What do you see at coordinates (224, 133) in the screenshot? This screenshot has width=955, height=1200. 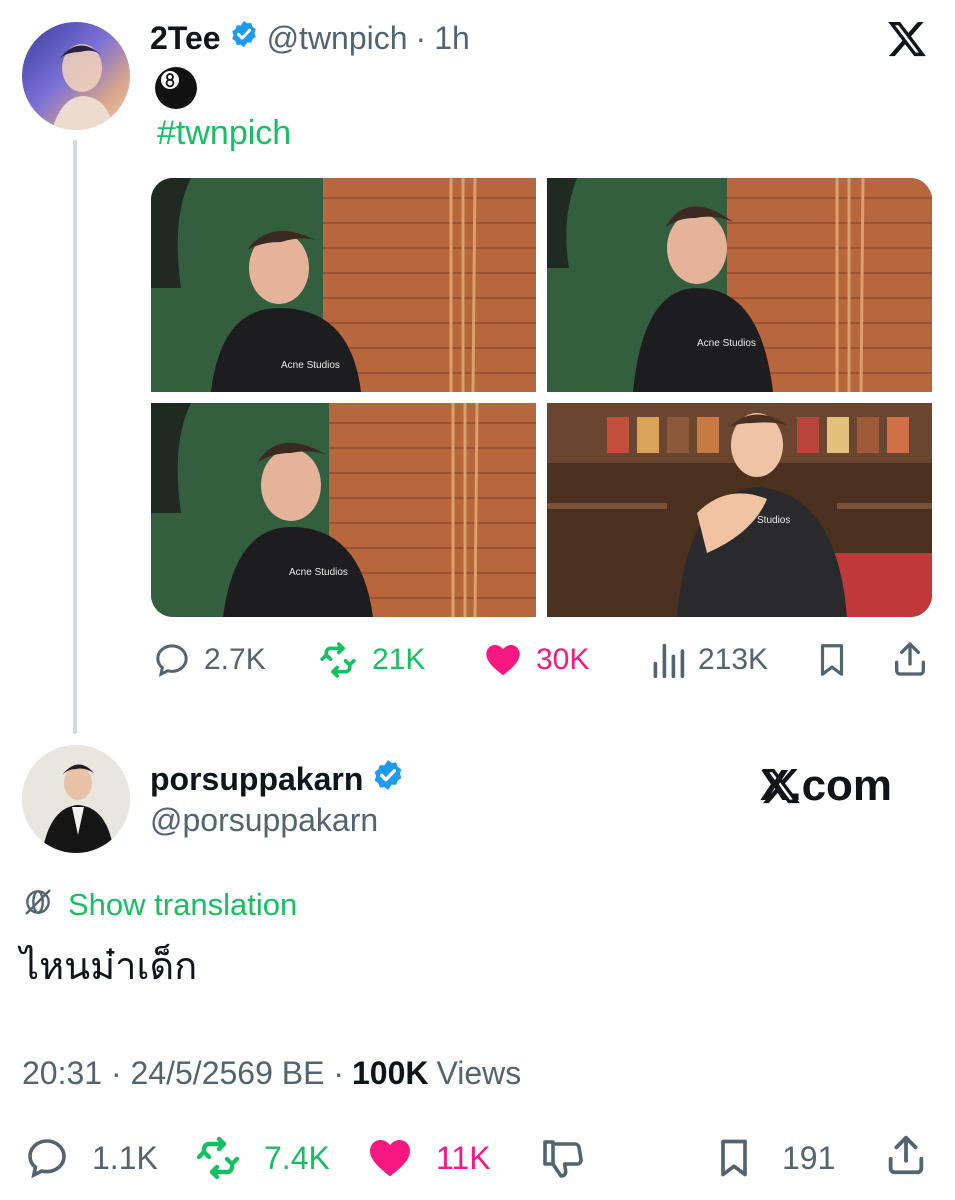 I see `hashtag-link: #twnpich` at bounding box center [224, 133].